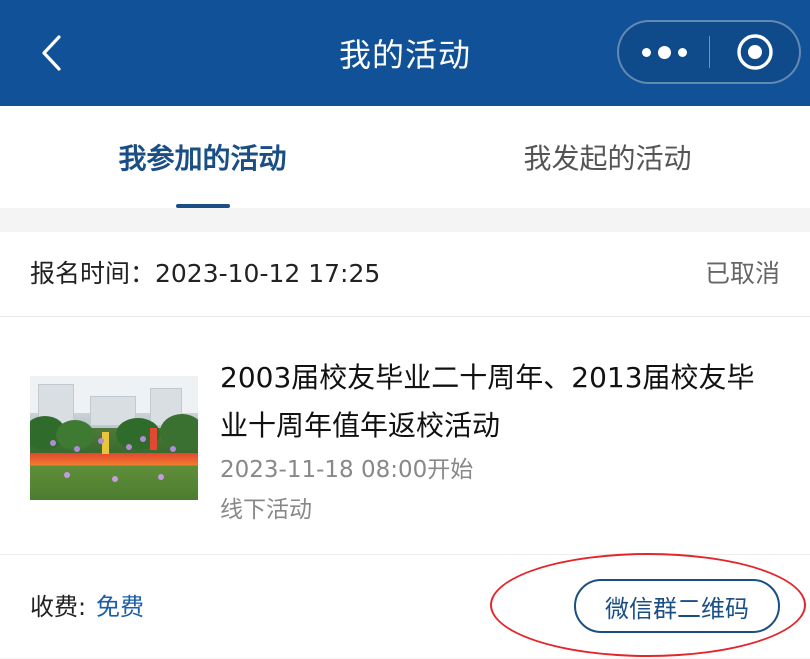  Describe the element at coordinates (58, 607) in the screenshot. I see `fee-label: 收费:` at that location.